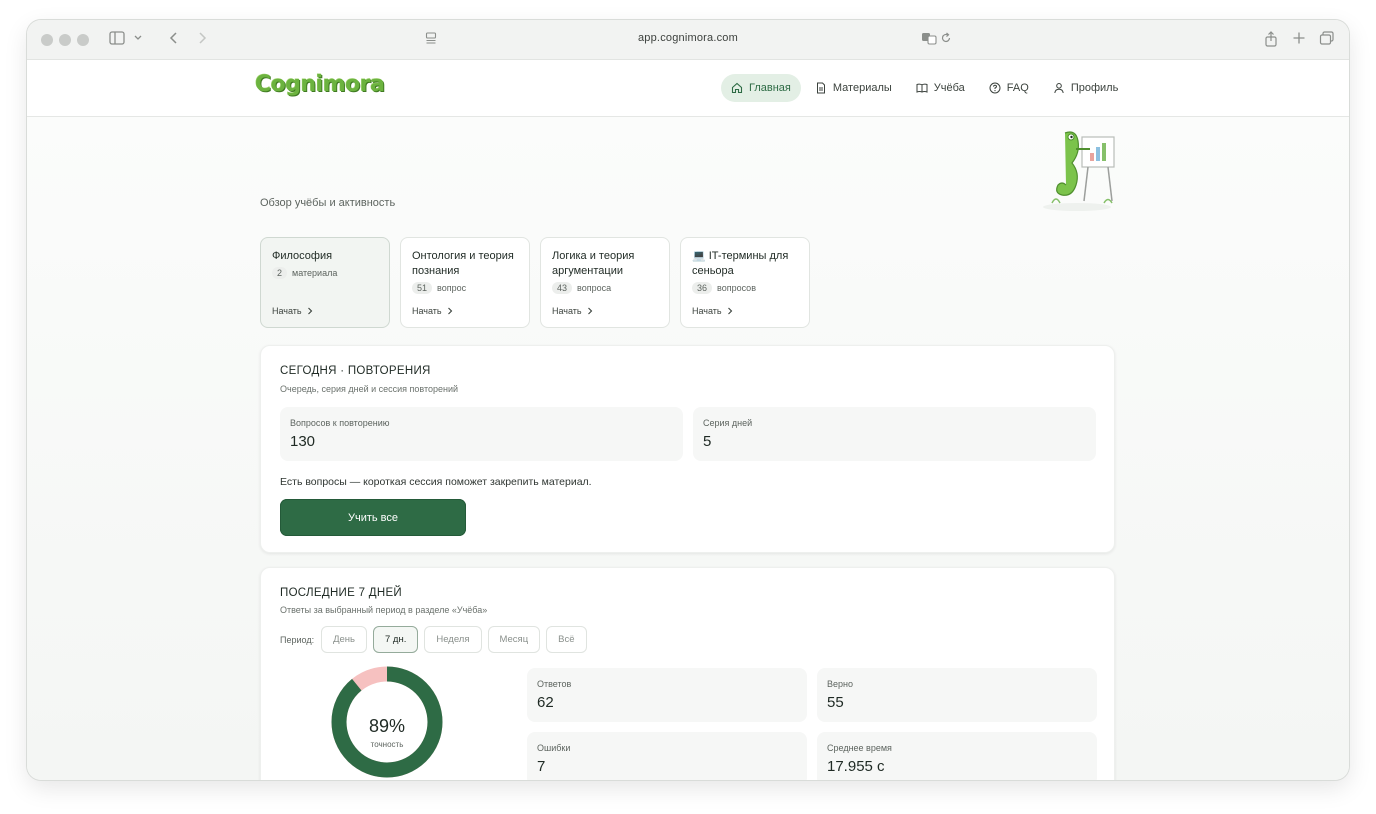 The height and width of the screenshot is (814, 1376). Describe the element at coordinates (554, 684) in the screenshot. I see `answers-label: Ответов` at that location.